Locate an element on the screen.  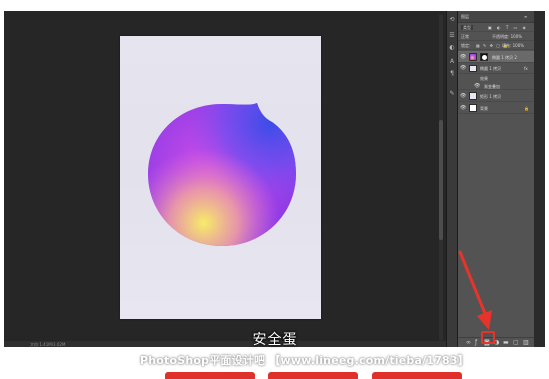
status-bar is located at coordinates (225, 344).